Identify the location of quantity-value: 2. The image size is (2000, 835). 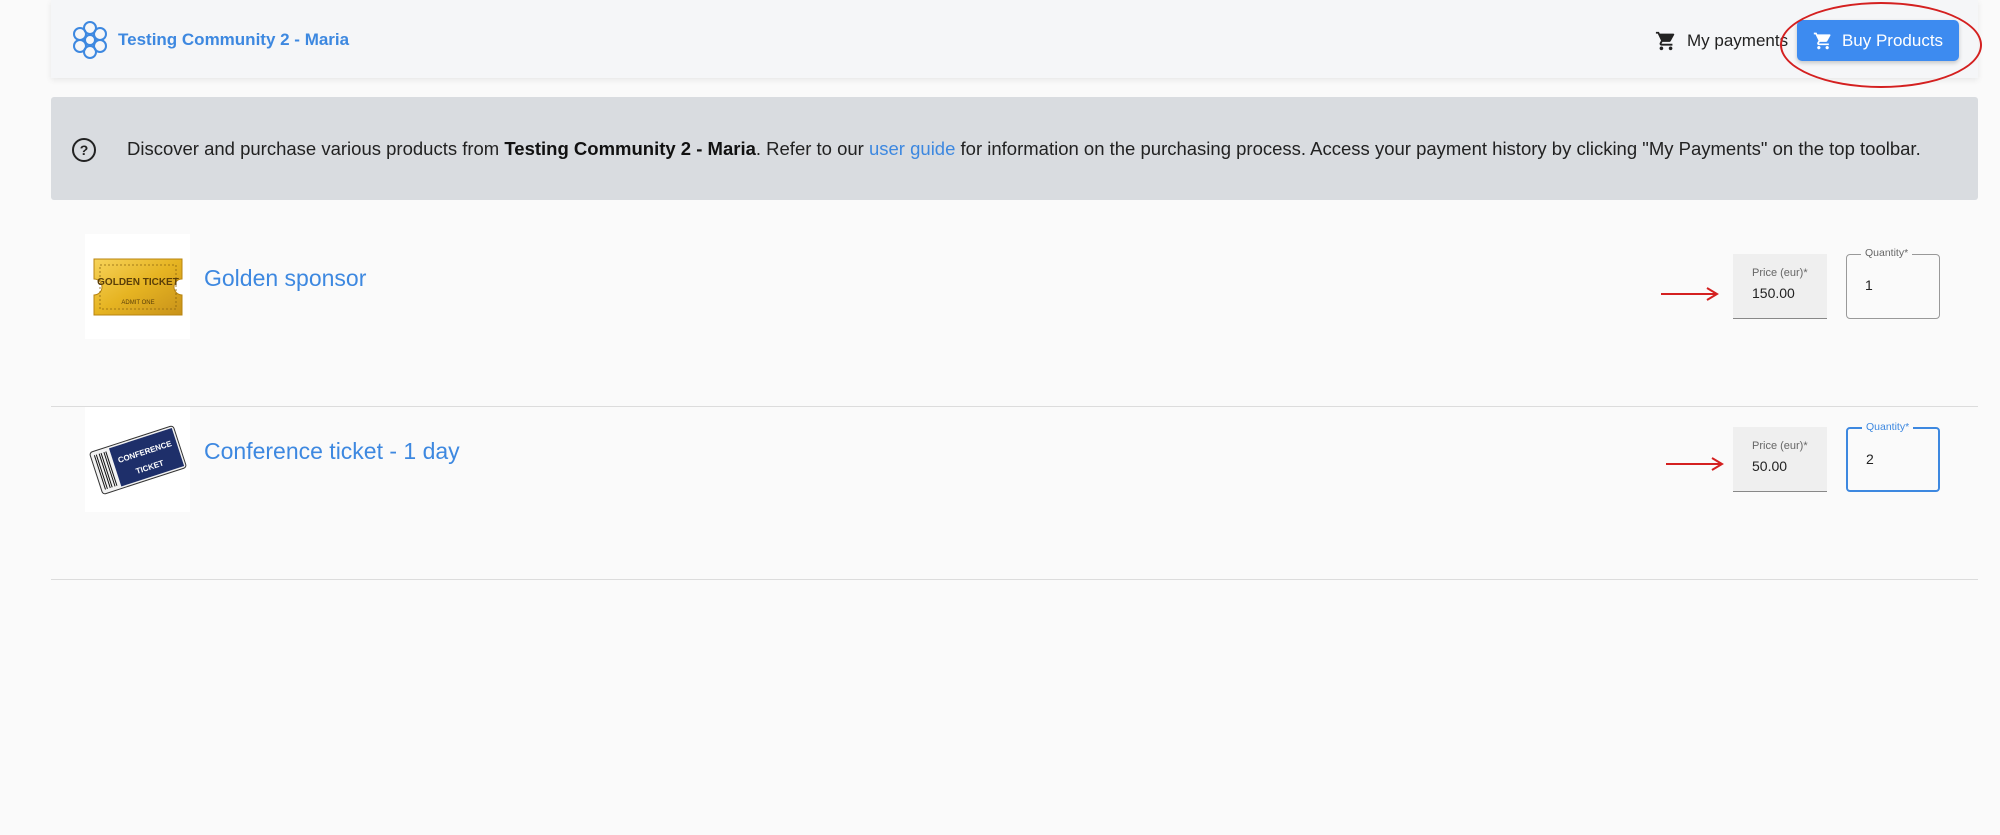
(1870, 459).